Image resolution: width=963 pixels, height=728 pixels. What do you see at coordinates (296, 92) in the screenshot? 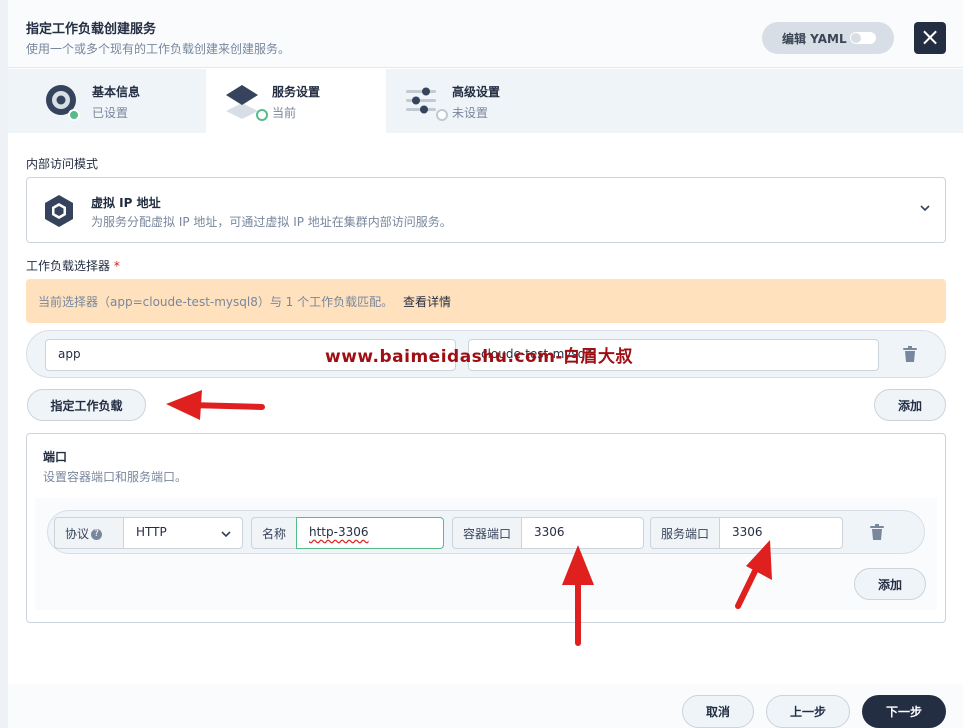
I see `step-title: 服务设置` at bounding box center [296, 92].